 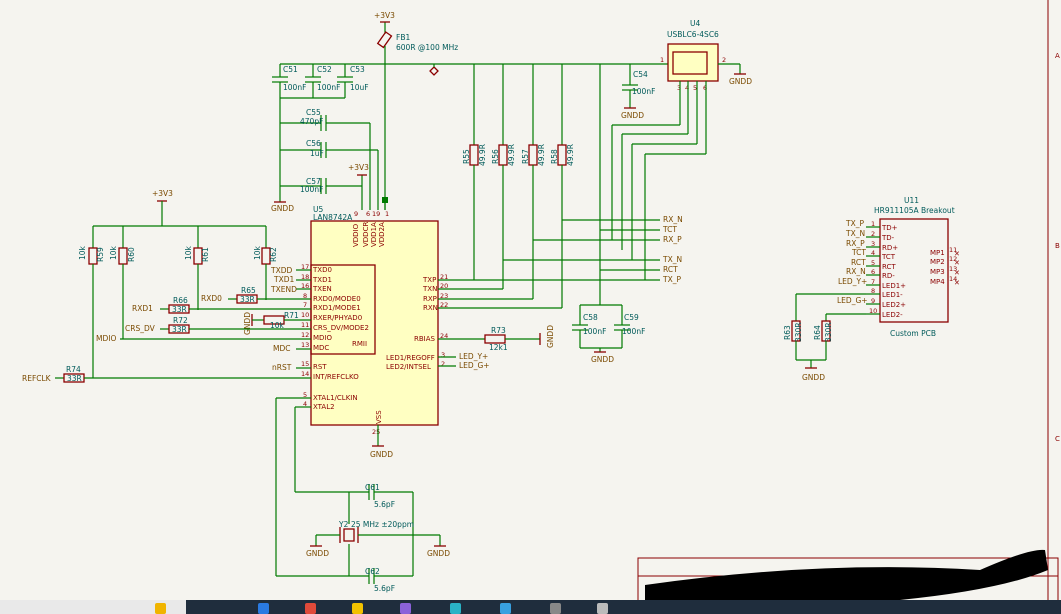 What do you see at coordinates (291, 315) in the screenshot?
I see `svg-text: R71` at bounding box center [291, 315].